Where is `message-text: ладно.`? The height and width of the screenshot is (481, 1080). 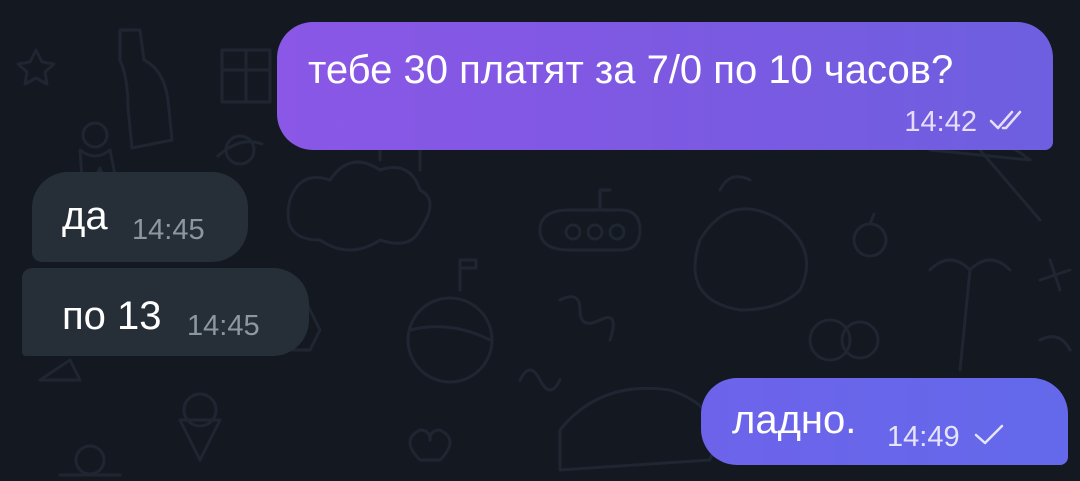 message-text: ладно. is located at coordinates (794, 420).